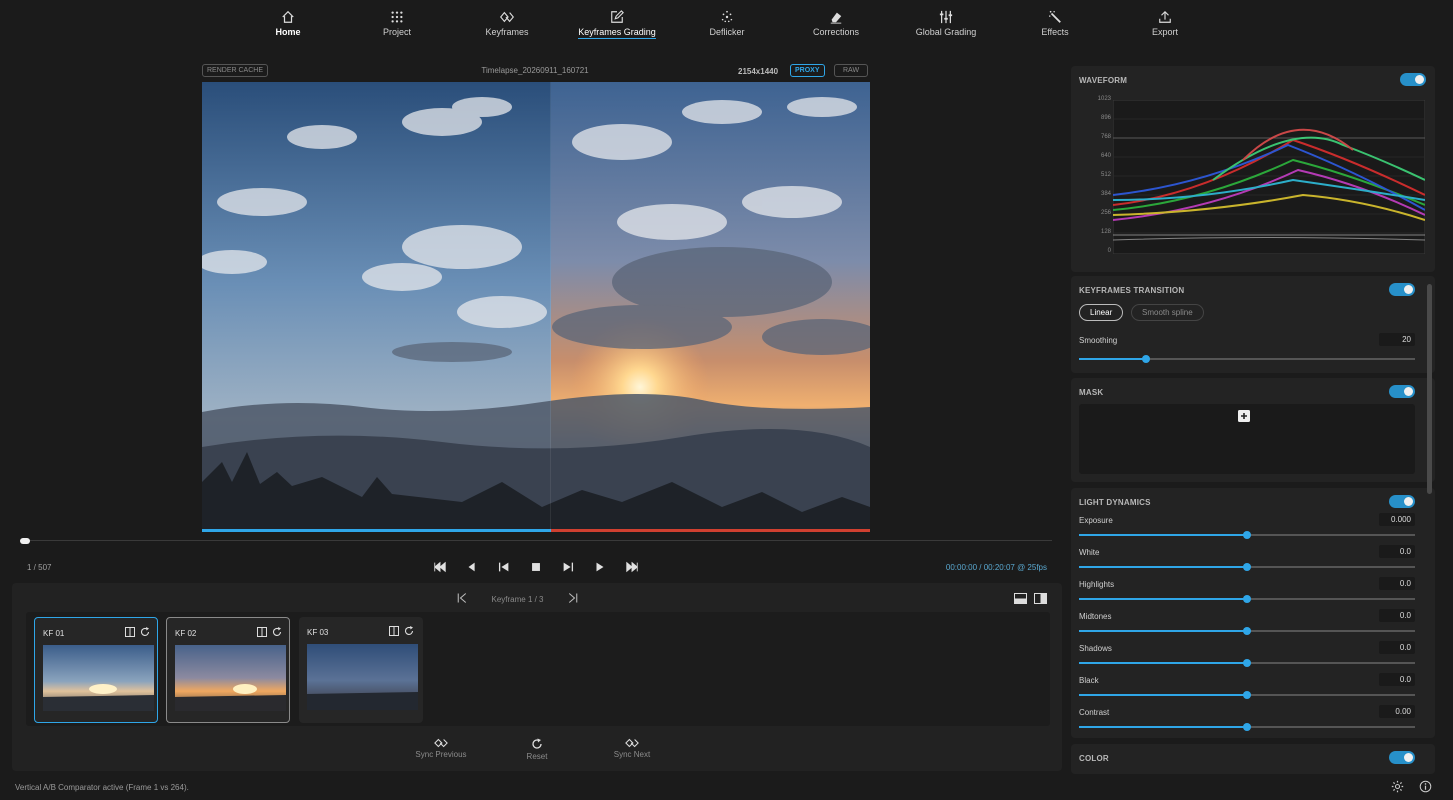 This screenshot has width=1453, height=800. Describe the element at coordinates (1397, 786) in the screenshot. I see `settings-gear-icon` at that location.